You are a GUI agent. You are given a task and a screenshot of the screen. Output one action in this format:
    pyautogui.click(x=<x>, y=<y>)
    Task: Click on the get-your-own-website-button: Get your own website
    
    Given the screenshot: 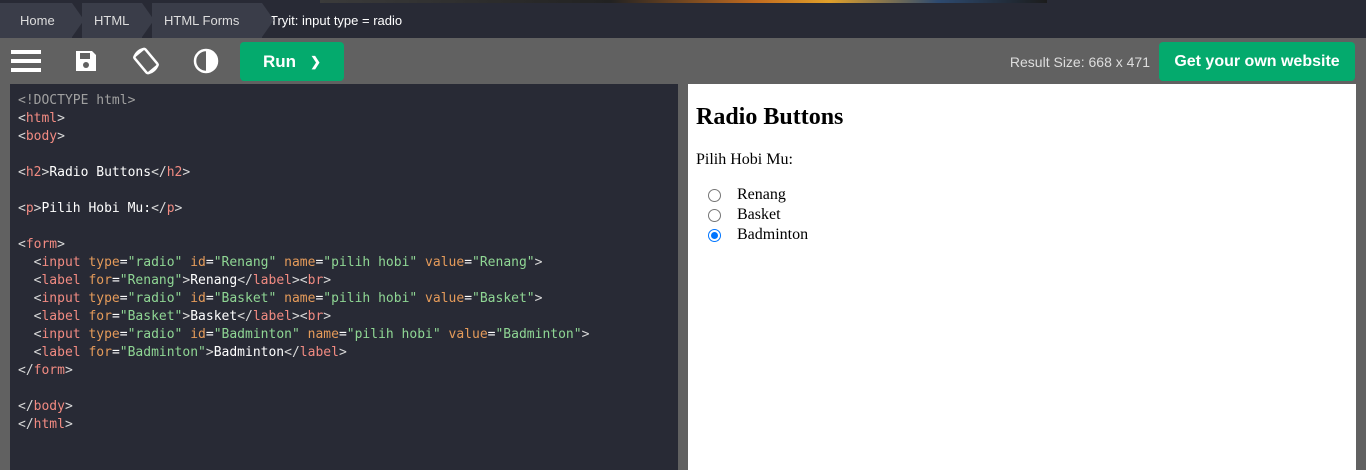 What is the action you would take?
    pyautogui.click(x=1257, y=61)
    